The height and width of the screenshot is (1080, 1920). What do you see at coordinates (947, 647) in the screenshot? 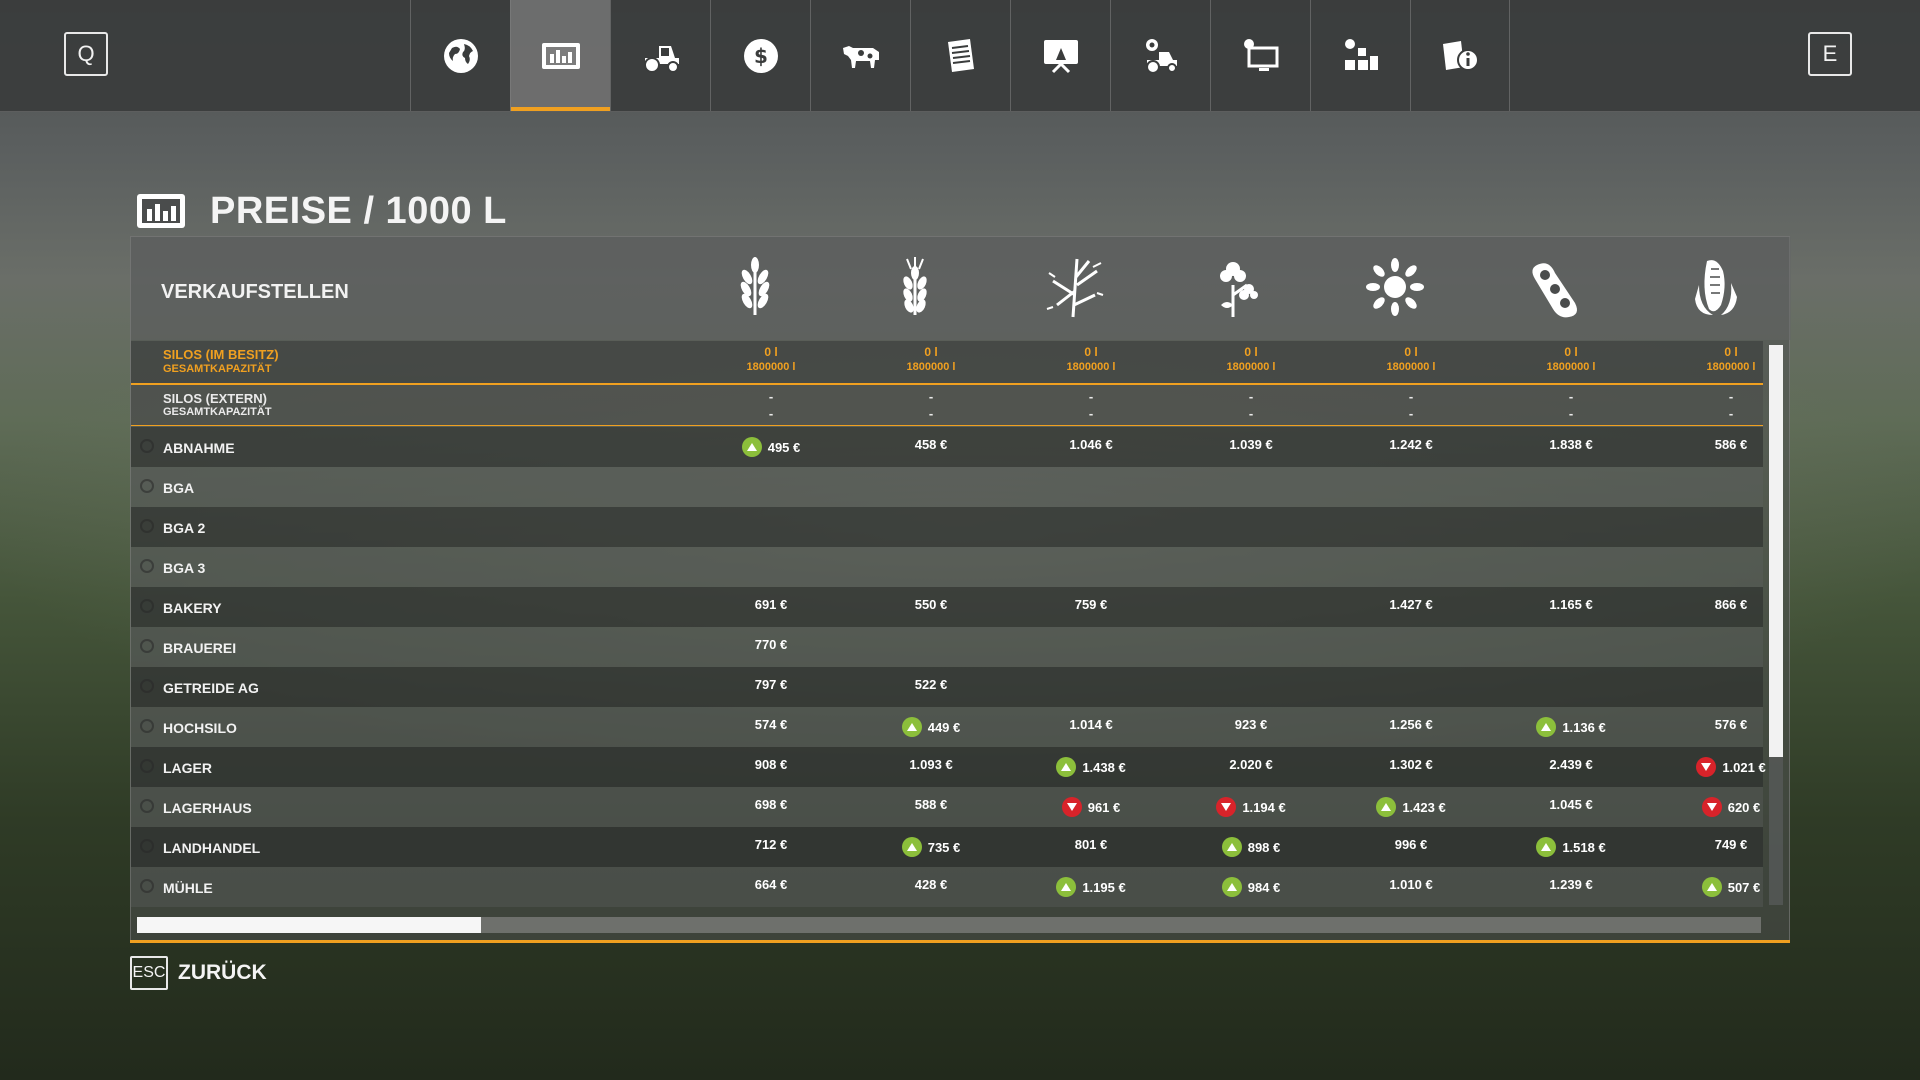
I see `table-row: BRAUEREI 770 €` at bounding box center [947, 647].